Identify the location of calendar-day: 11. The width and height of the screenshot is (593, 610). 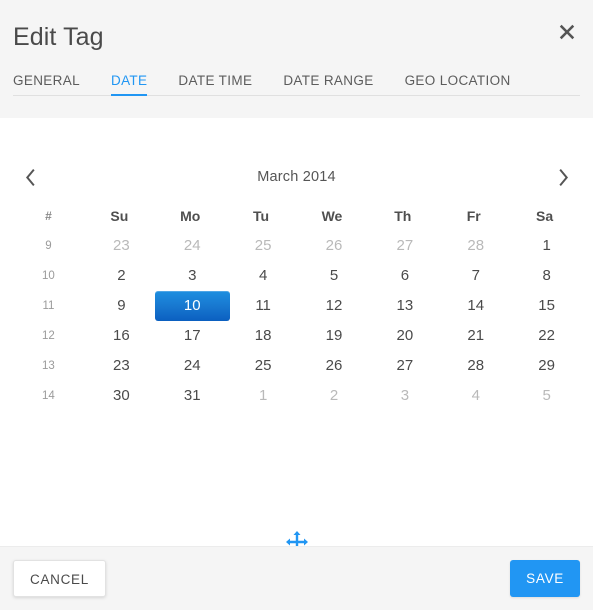
(263, 306).